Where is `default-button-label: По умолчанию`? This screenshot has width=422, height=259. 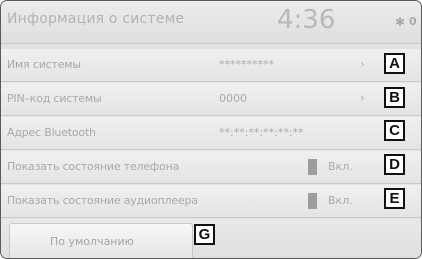 default-button-label: По умолчанию is located at coordinates (92, 241).